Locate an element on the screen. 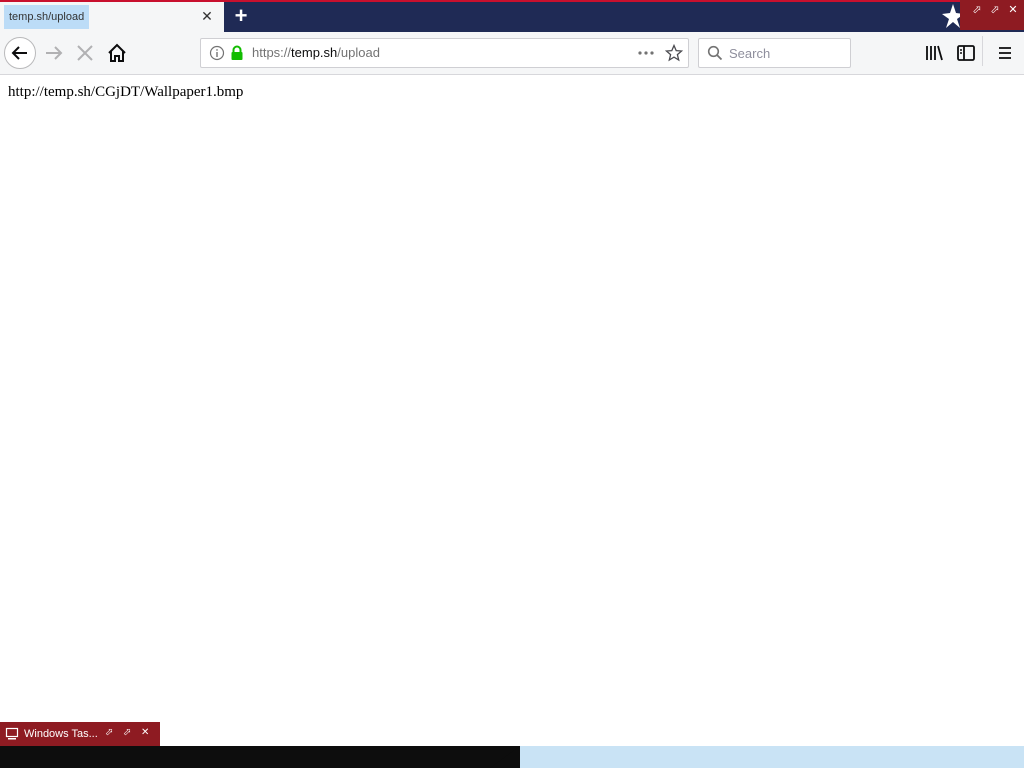  new-tab-button: + is located at coordinates (241, 16).